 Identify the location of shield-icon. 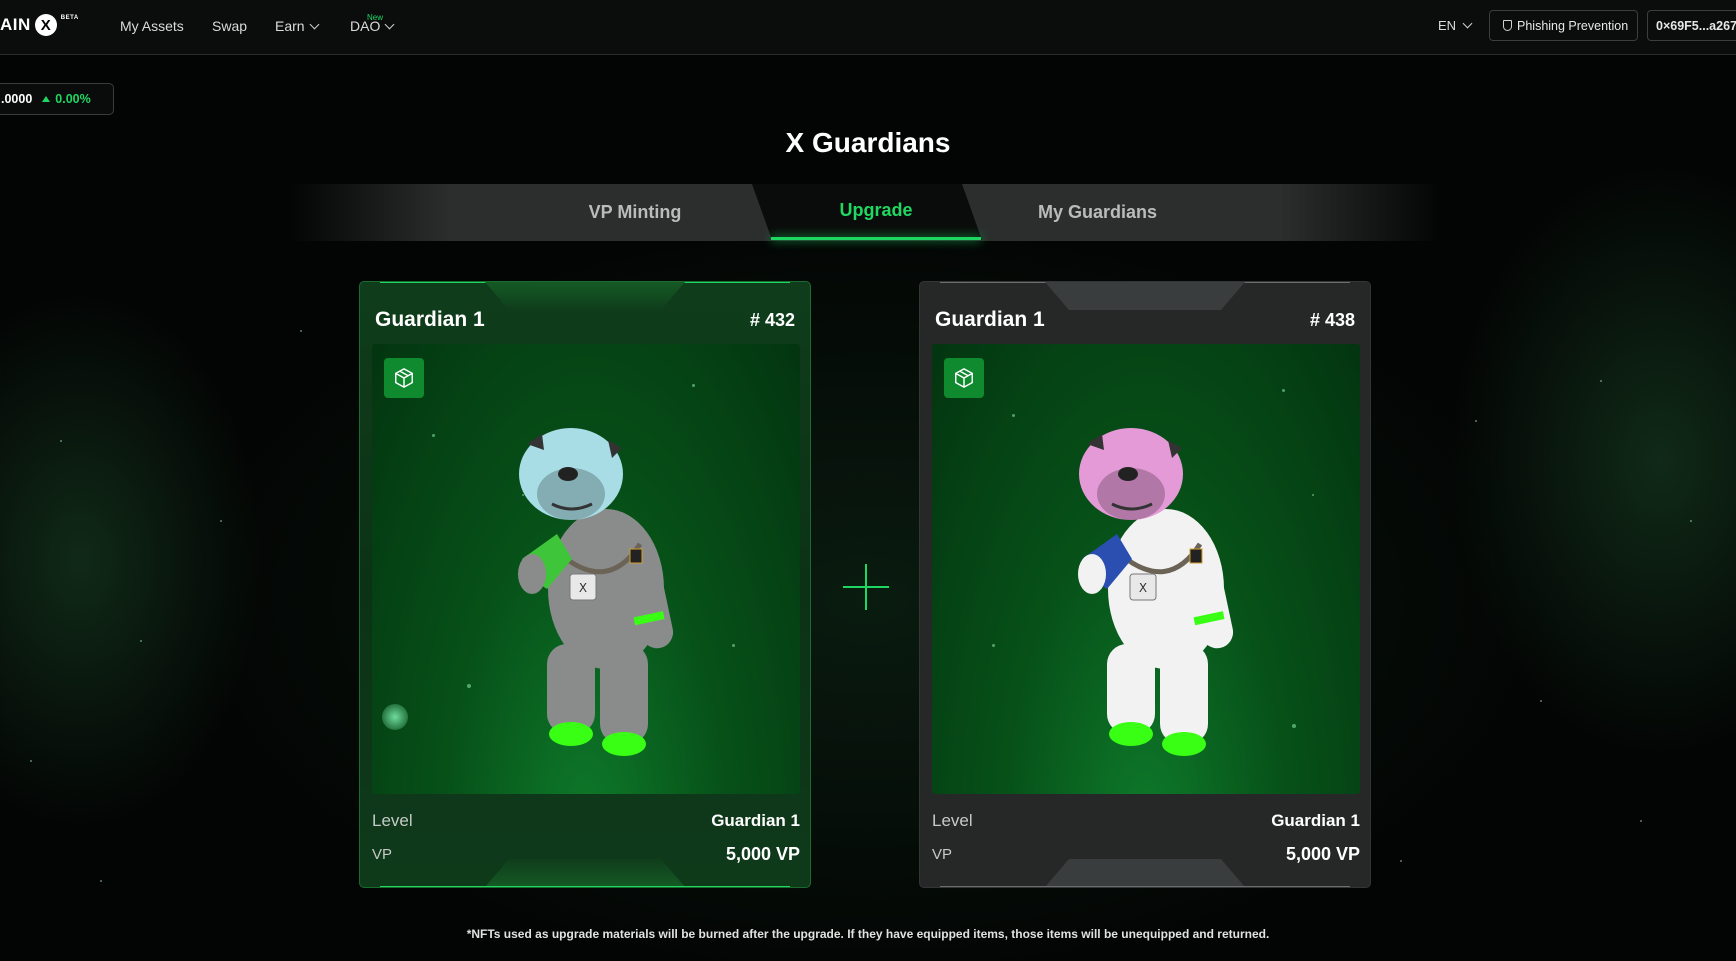
(1507, 25).